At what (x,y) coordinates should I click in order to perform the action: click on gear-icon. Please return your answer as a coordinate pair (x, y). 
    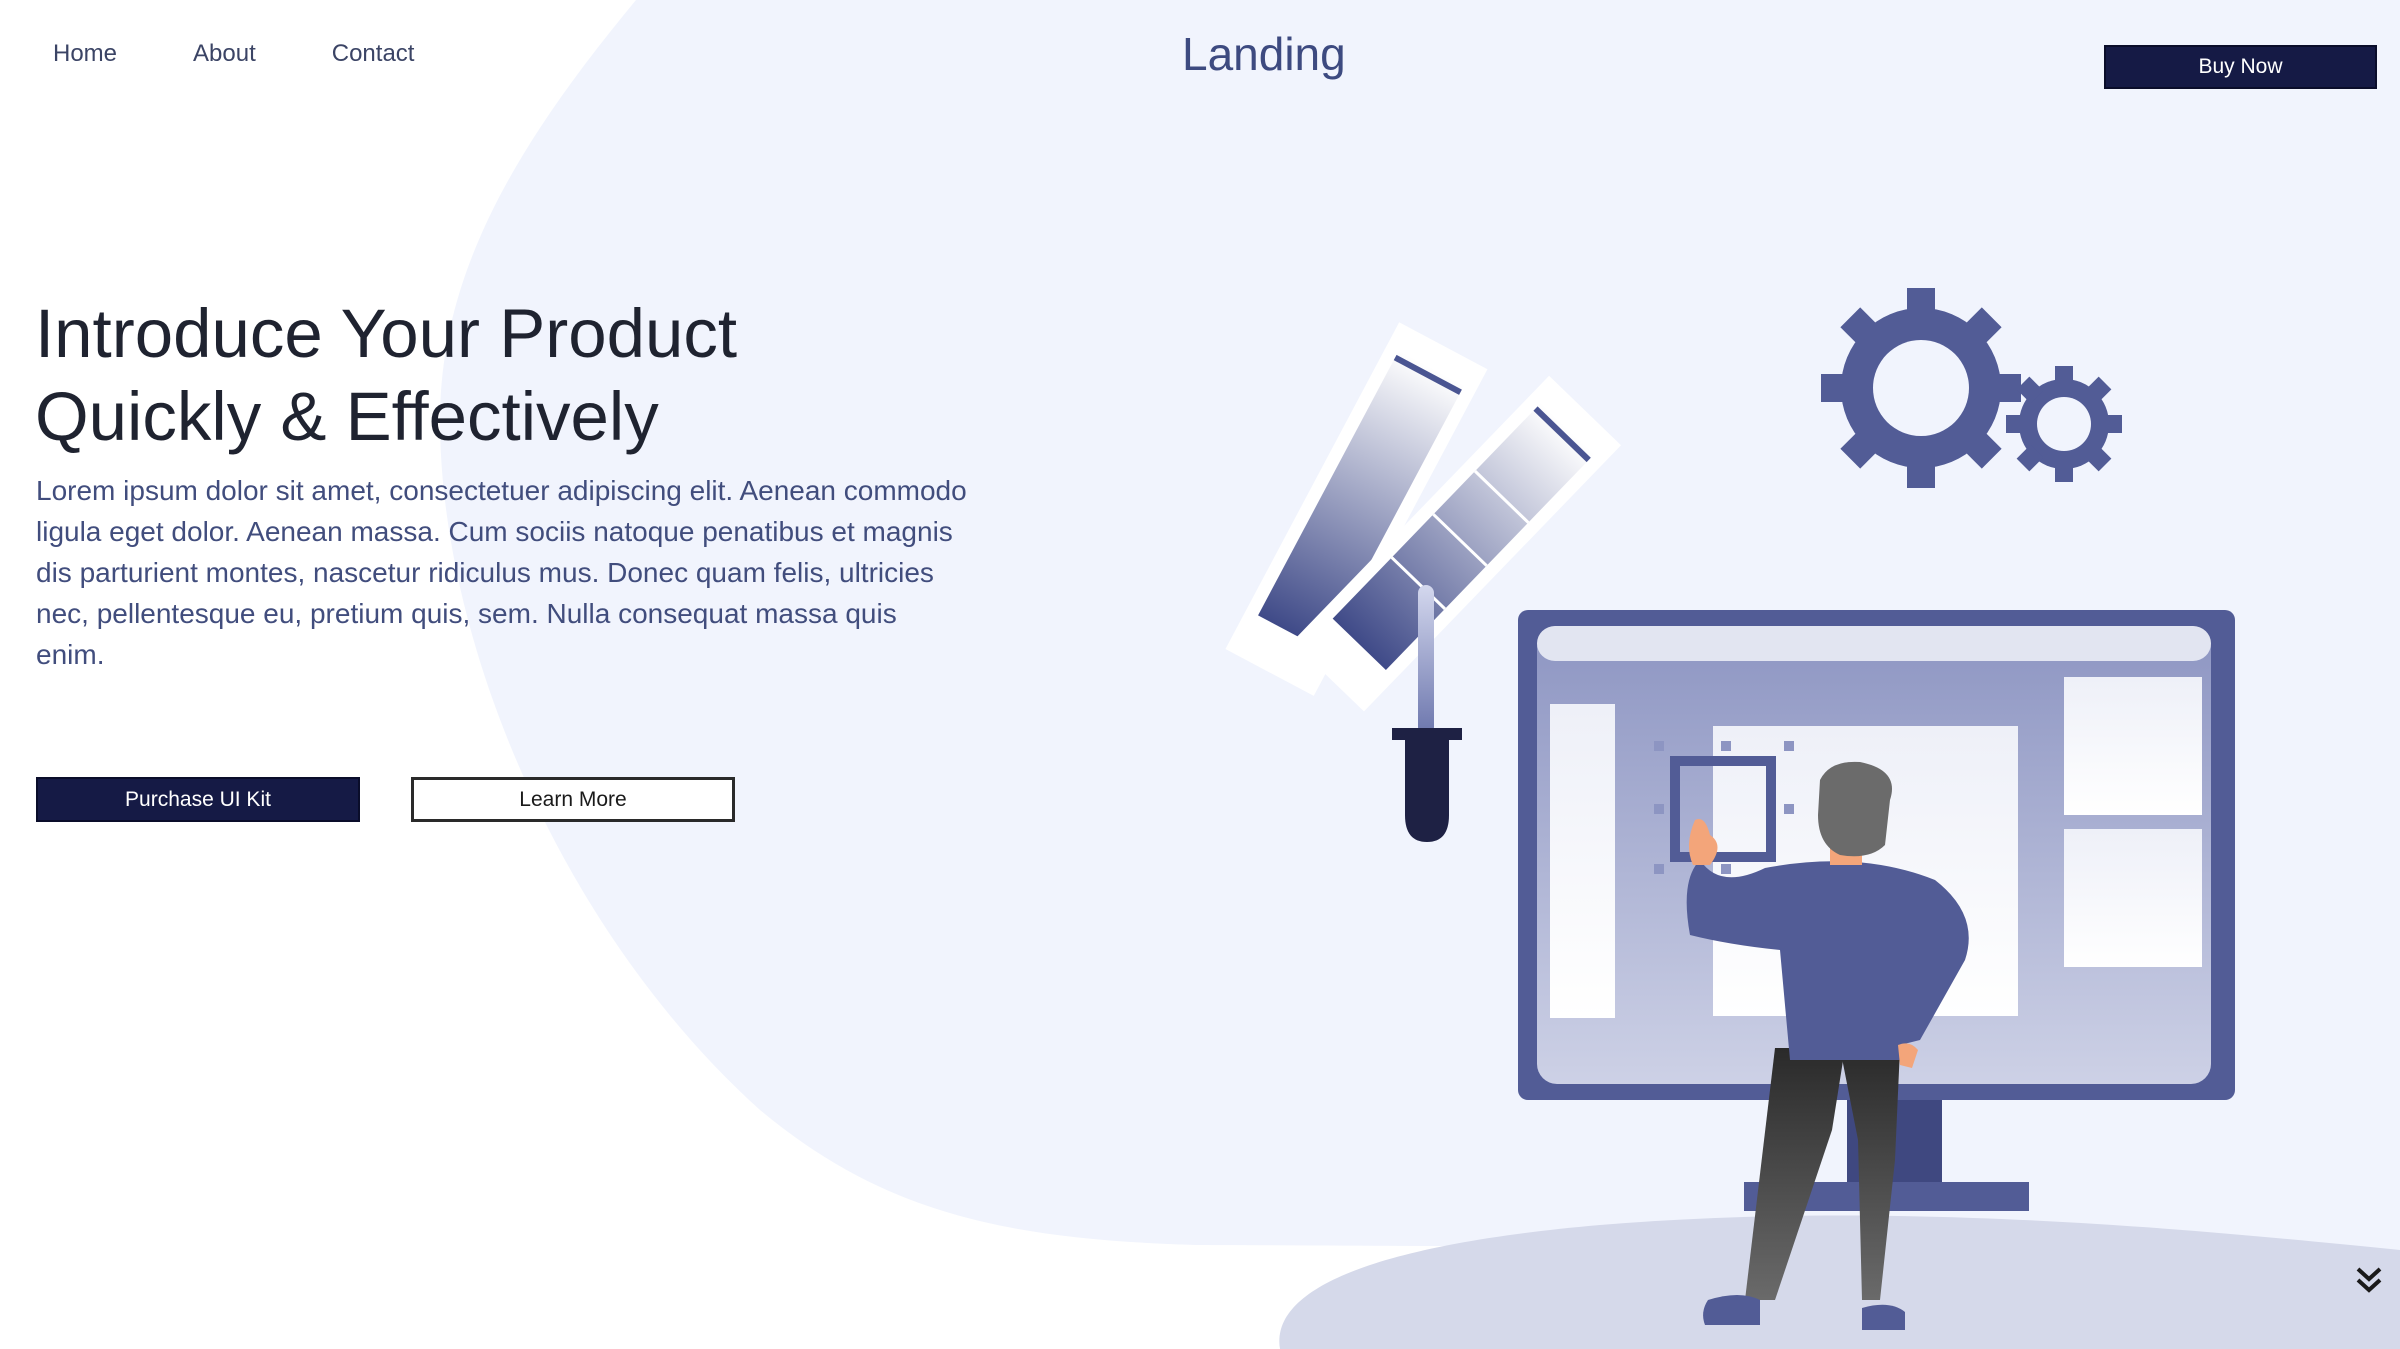
    Looking at the image, I should click on (1921, 388).